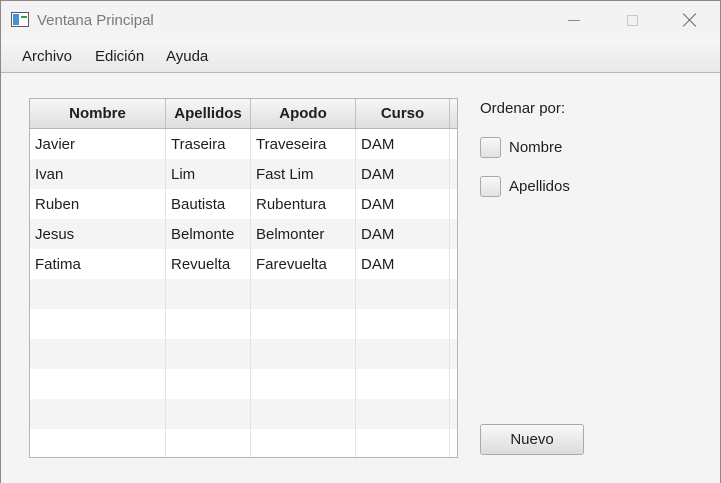 This screenshot has height=483, width=721. I want to click on table-row: Javier Traseira Traveseira DAM, so click(243, 144).